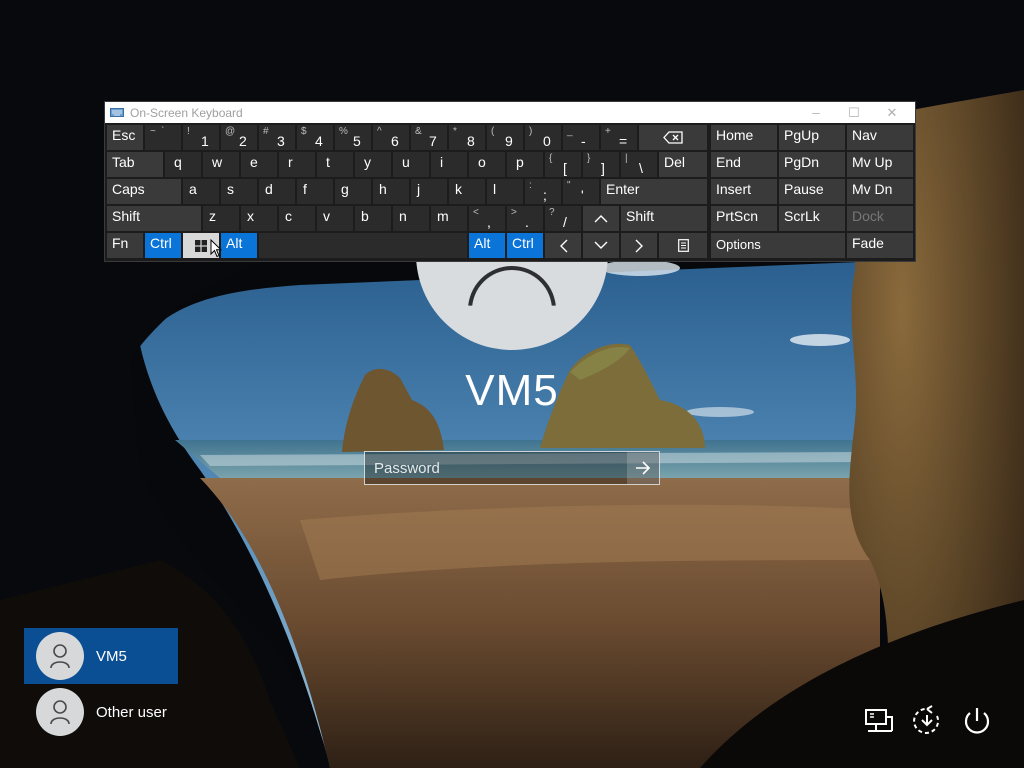 This screenshot has height=768, width=1024. I want to click on key-r: r, so click(297, 164).